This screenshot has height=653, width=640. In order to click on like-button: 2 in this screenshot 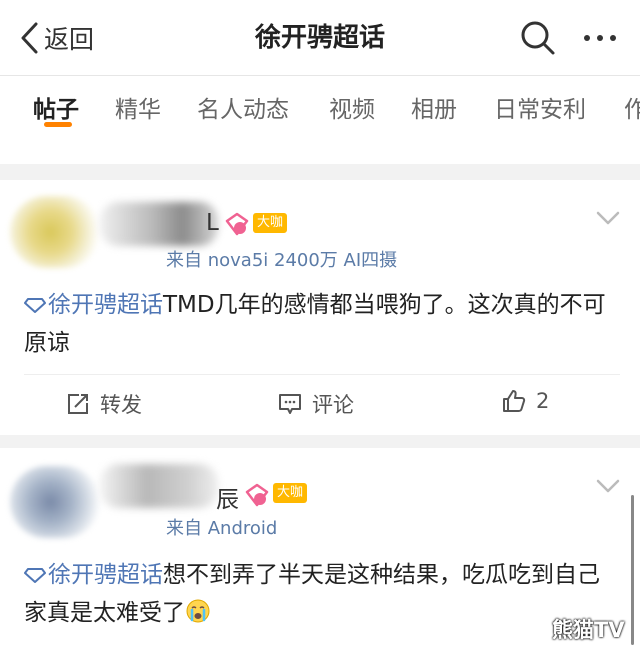, I will do `click(525, 401)`.